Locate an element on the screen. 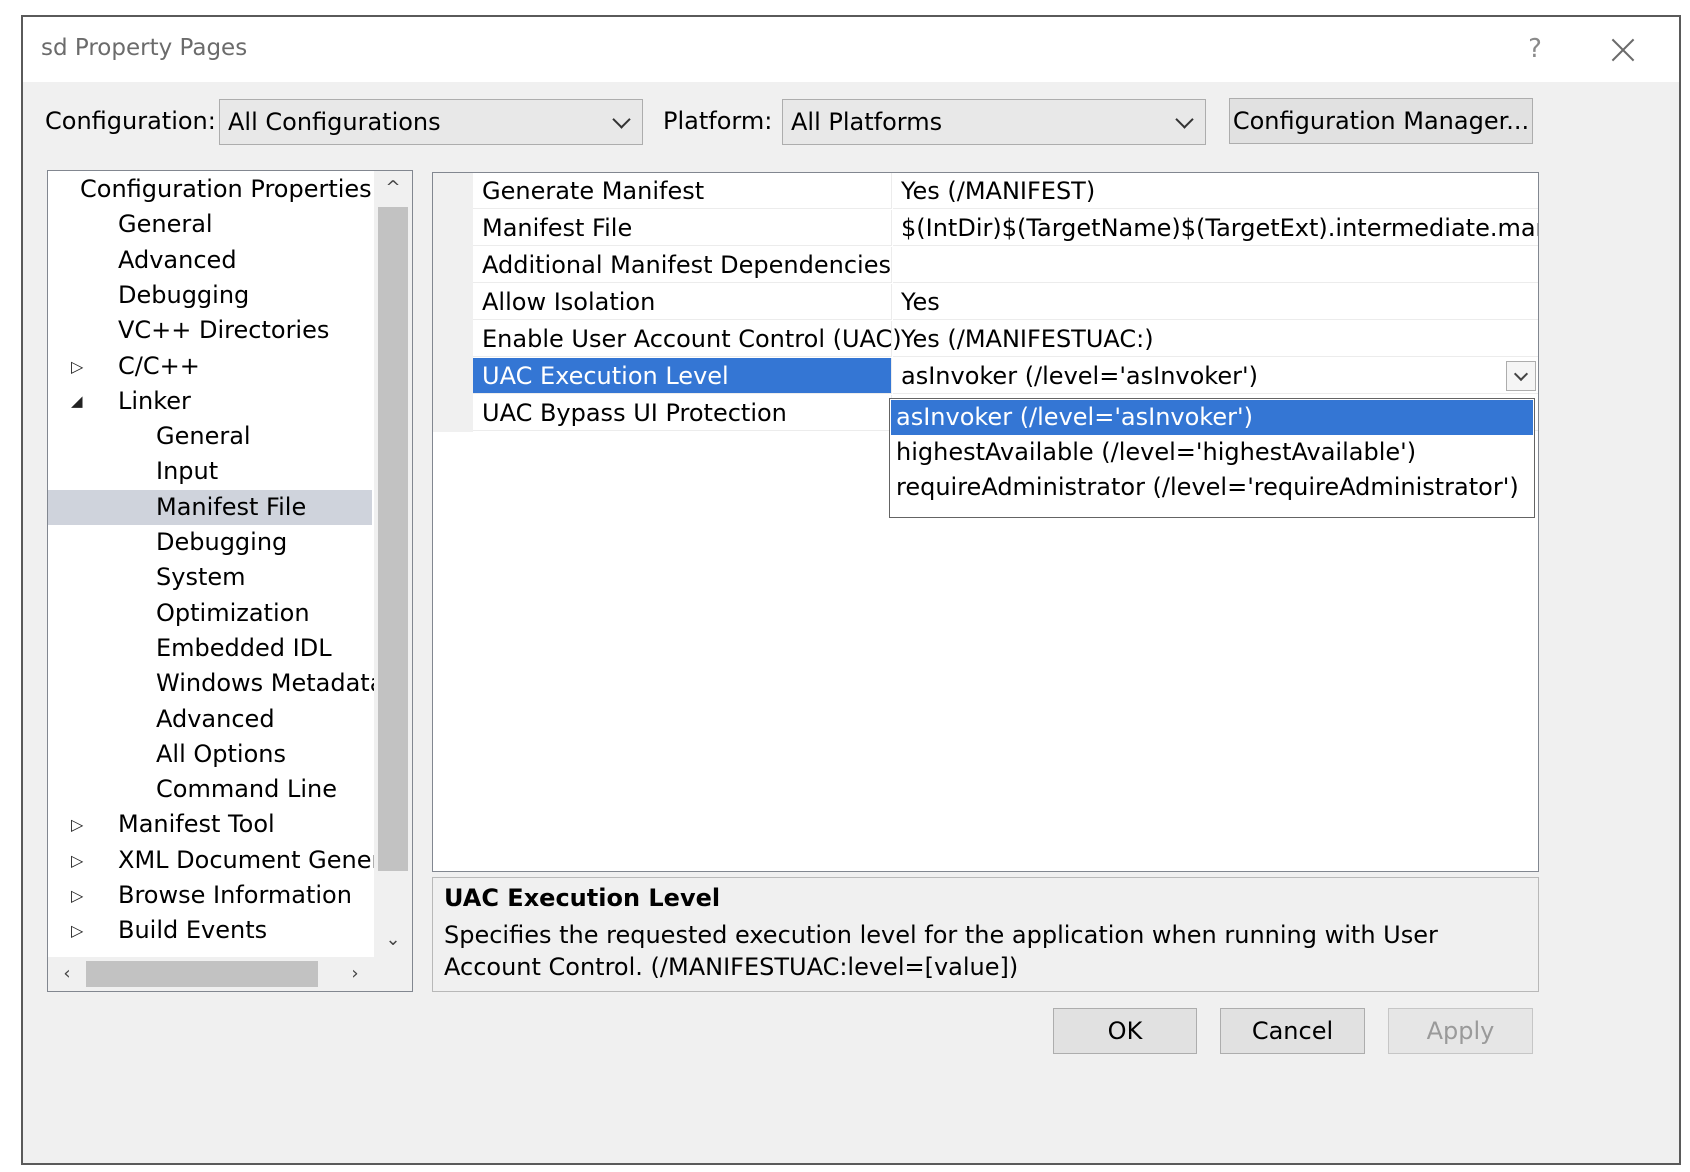 Image resolution: width=1690 pixels, height=1172 pixels. tree-item: ◢ Linker is located at coordinates (210, 401).